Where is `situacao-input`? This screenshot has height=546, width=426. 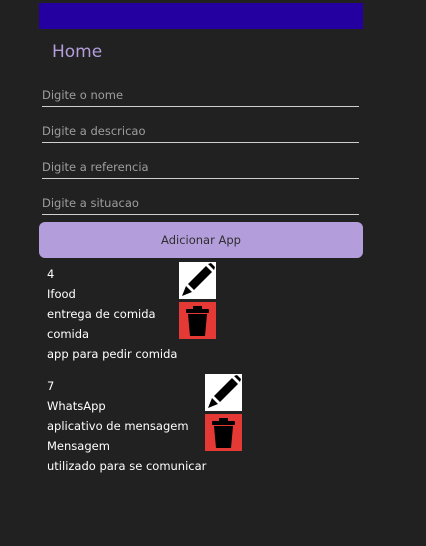 situacao-input is located at coordinates (200, 203).